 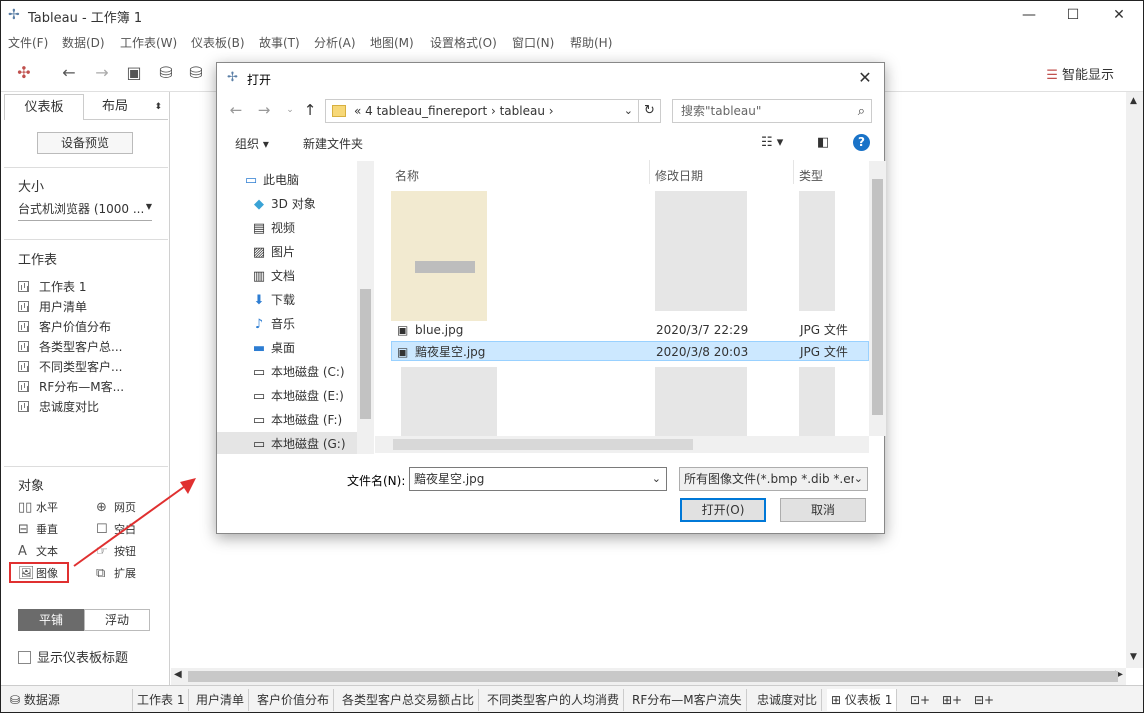 I want to click on pause-updates-icon: ⛁, so click(x=196, y=73).